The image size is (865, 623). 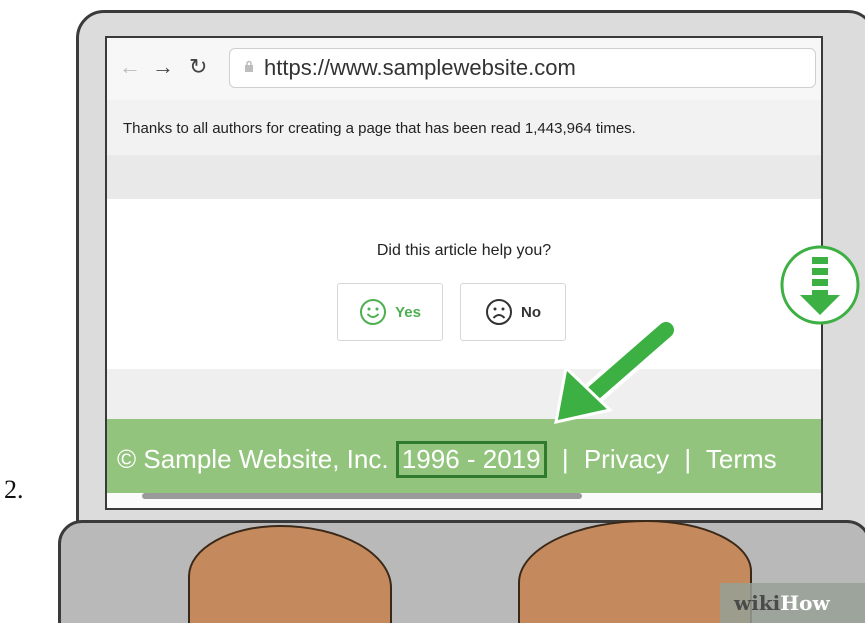 What do you see at coordinates (464, 250) in the screenshot?
I see `feedback-question: Did this article help you?` at bounding box center [464, 250].